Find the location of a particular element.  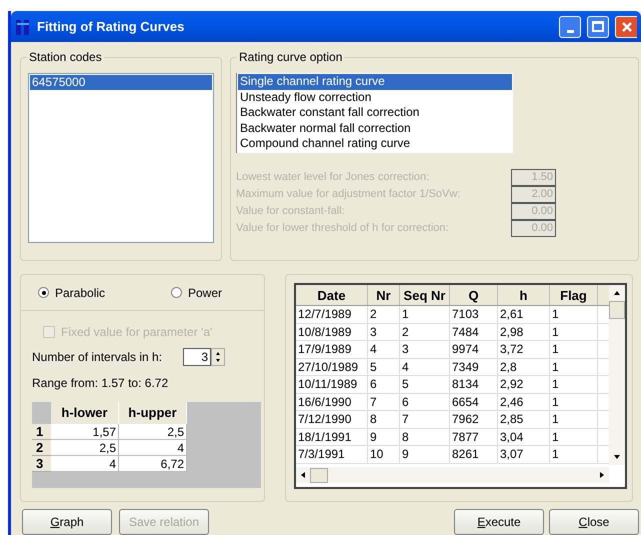

table-cell: 9974 is located at coordinates (474, 349).